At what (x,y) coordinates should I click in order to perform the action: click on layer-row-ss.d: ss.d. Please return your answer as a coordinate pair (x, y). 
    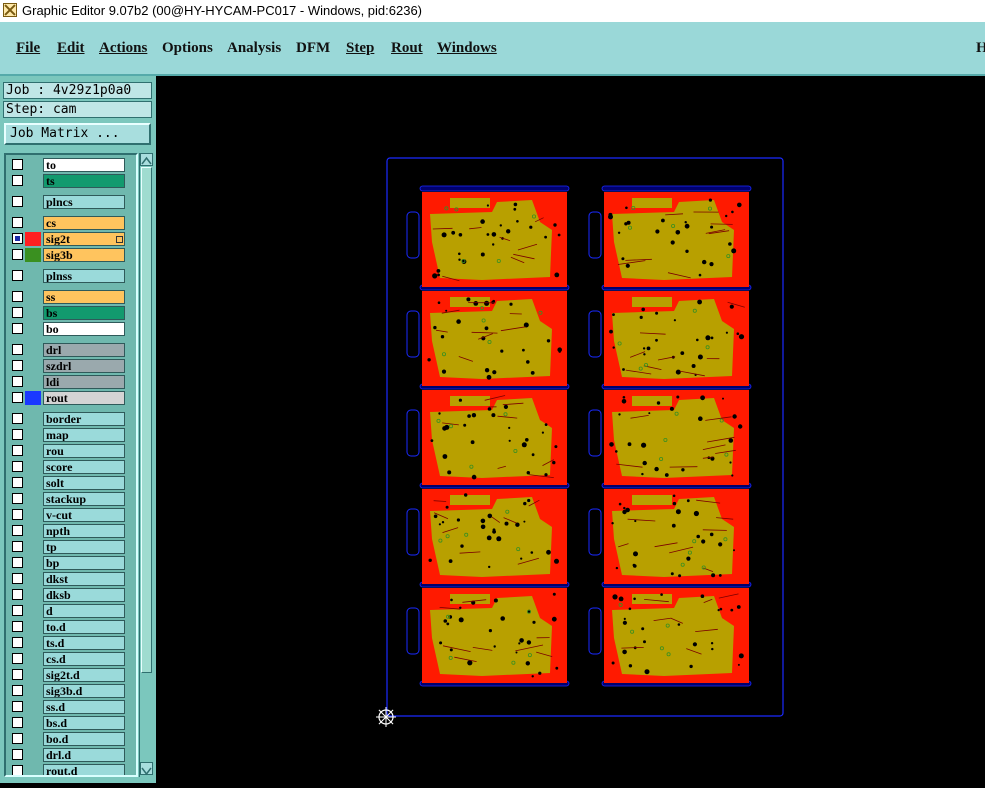
    Looking at the image, I should click on (72, 707).